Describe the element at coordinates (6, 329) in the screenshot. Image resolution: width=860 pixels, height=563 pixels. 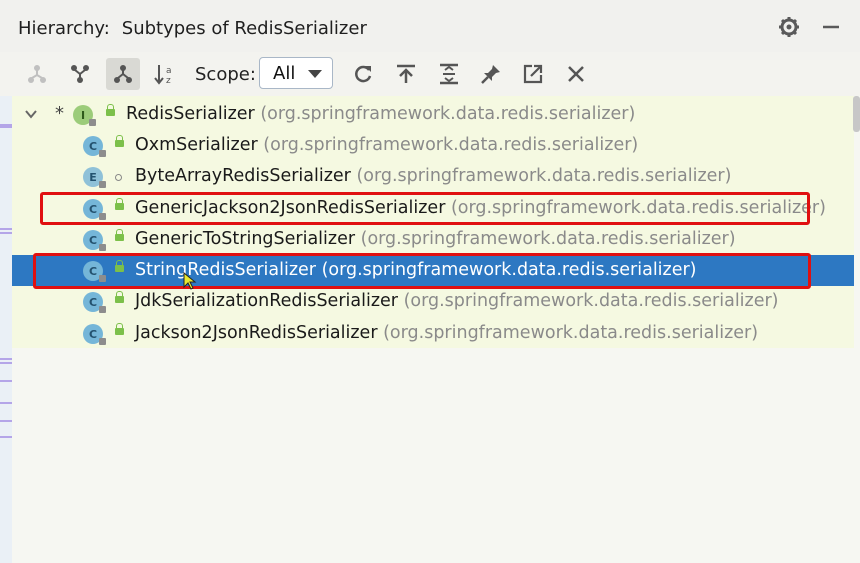
I see `left-gutter` at that location.